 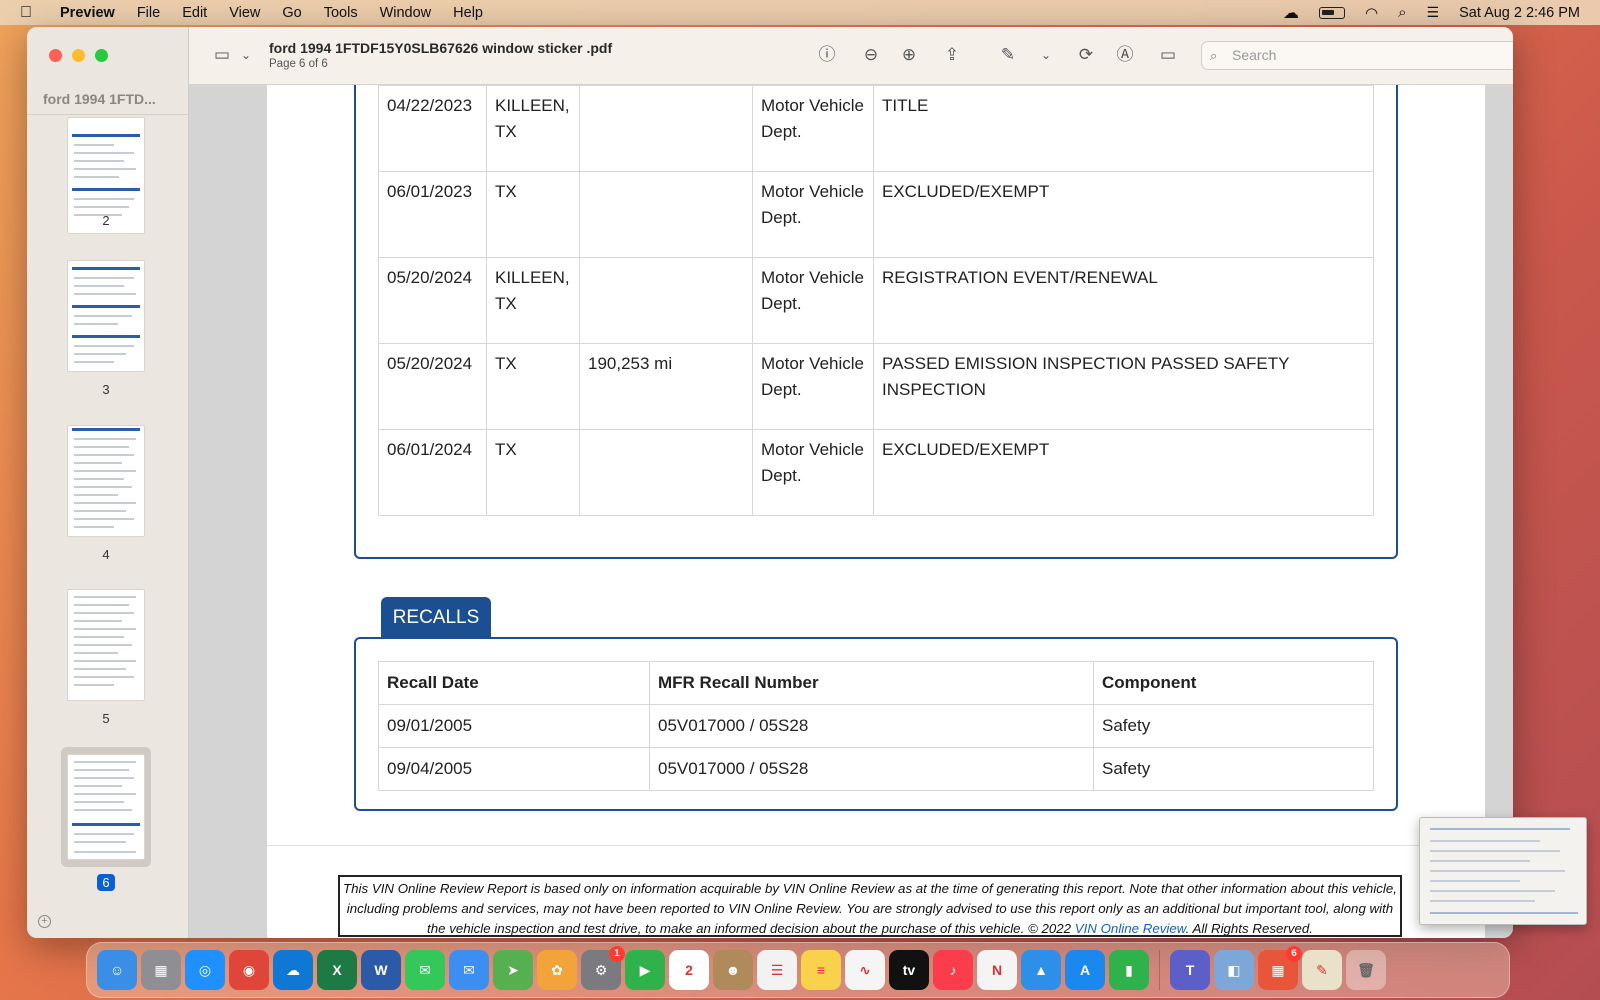 I want to click on screenshot-preview-thumbnail, so click(x=1503, y=871).